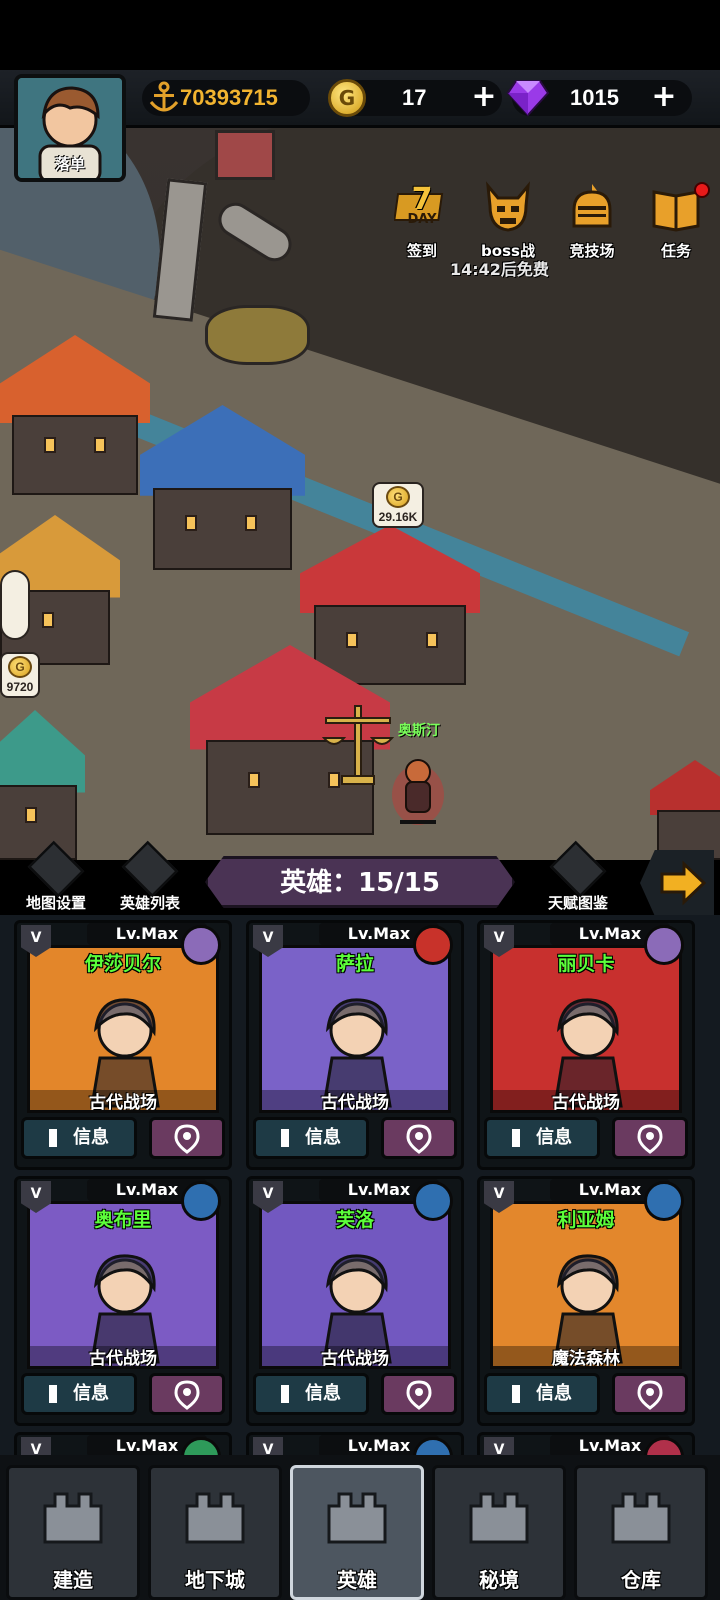 This screenshot has width=720, height=1600. I want to click on nav-helmet: 英雄, so click(357, 1532).